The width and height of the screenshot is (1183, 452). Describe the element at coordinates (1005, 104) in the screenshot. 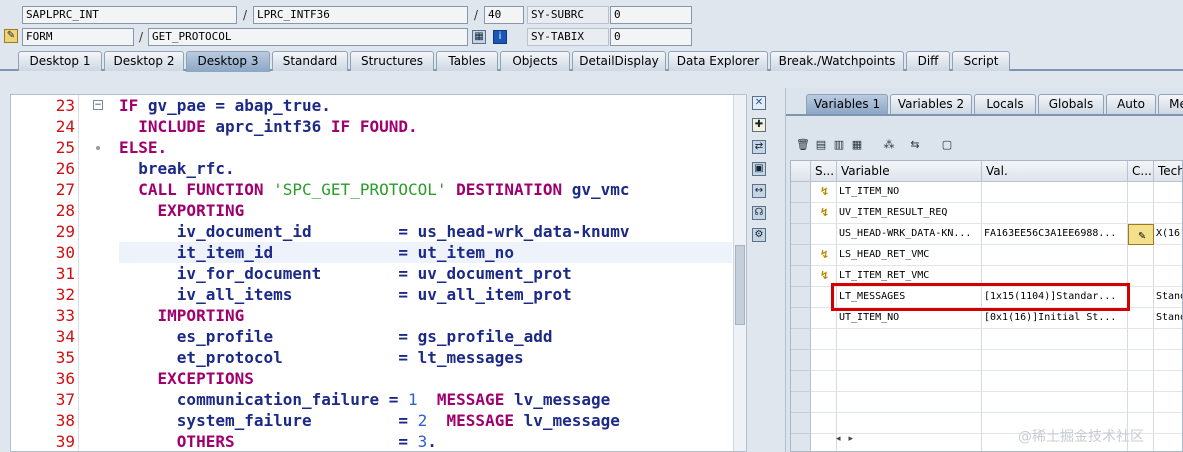

I see `tab-locals: Locals` at that location.